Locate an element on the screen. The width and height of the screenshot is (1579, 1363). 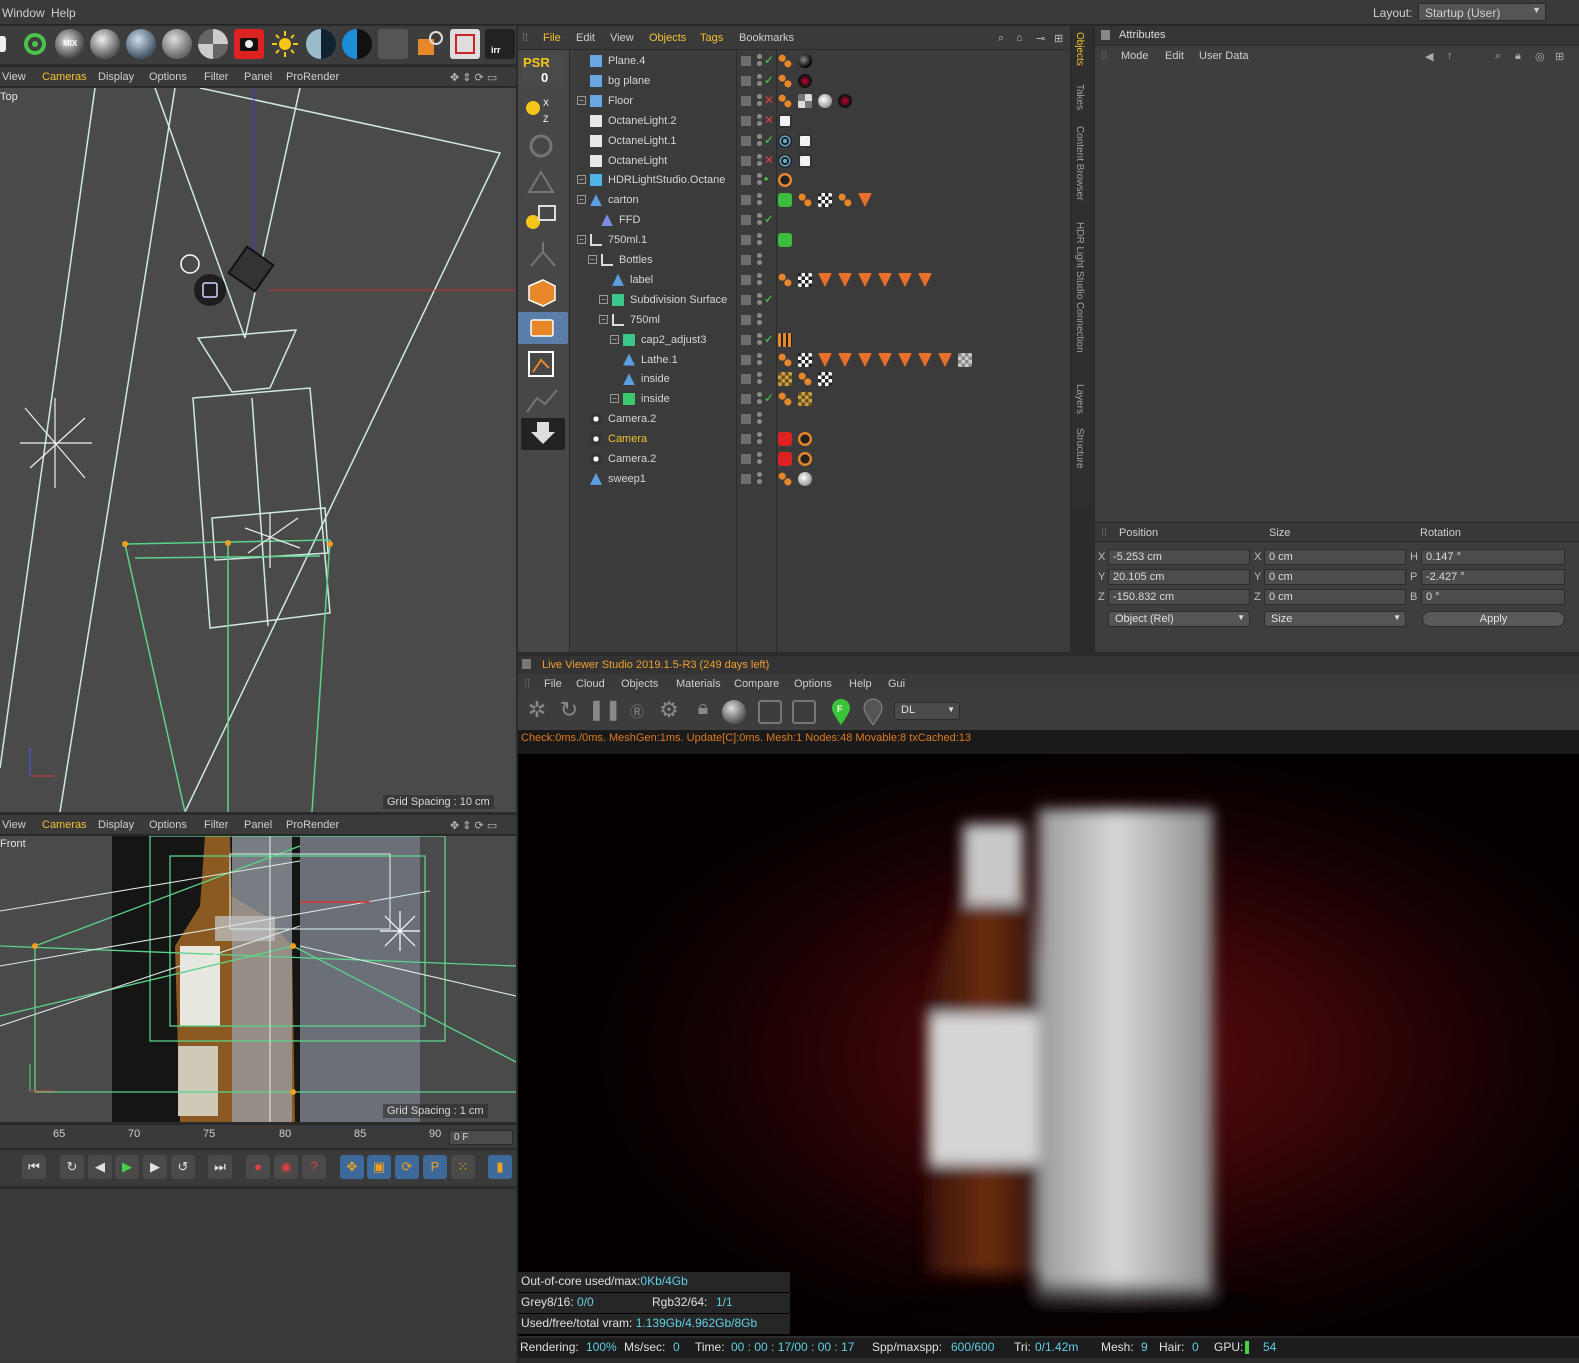
checker-tag-icon is located at coordinates (805, 359).